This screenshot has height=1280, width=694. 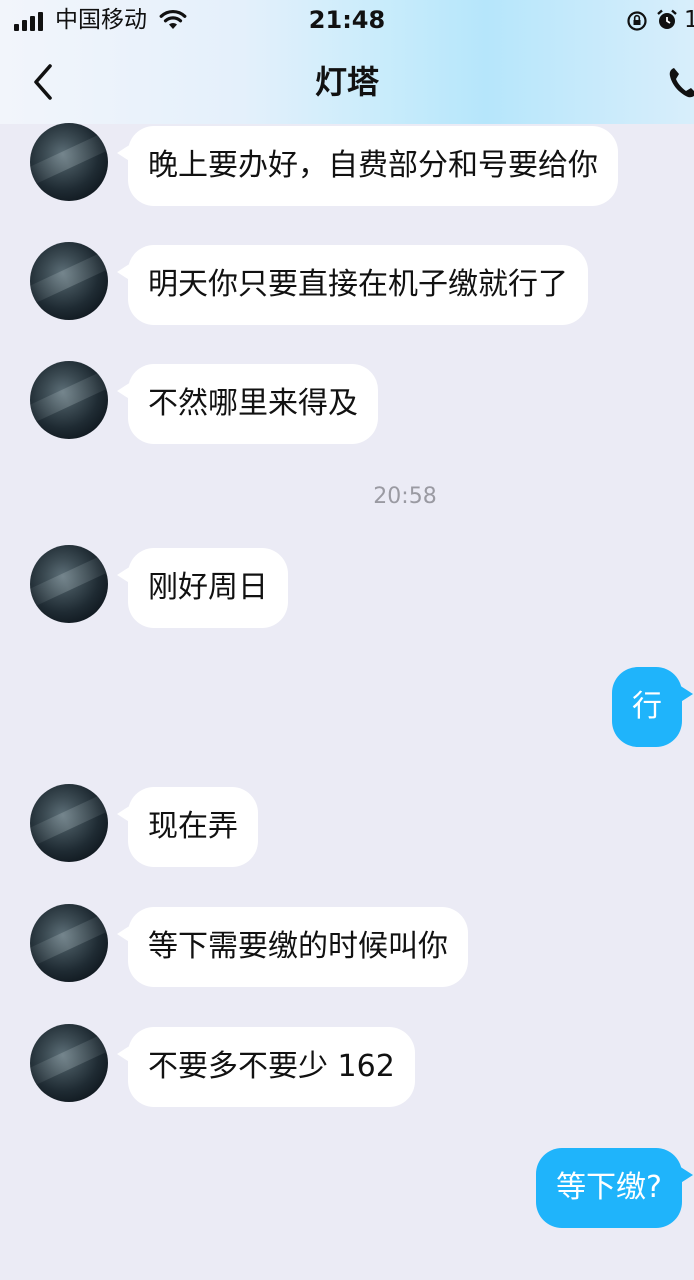 I want to click on alarm-icon, so click(x=667, y=19).